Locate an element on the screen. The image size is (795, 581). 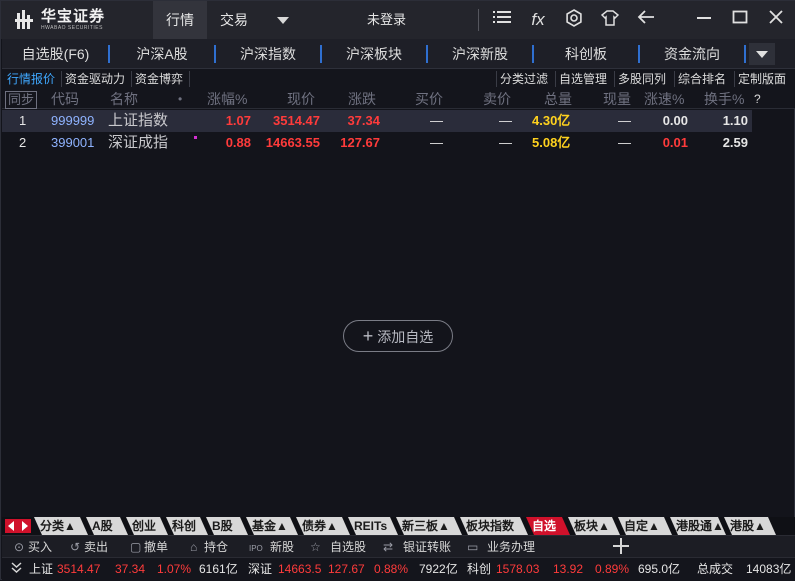
sh-amount: 6161亿 is located at coordinates (218, 569).